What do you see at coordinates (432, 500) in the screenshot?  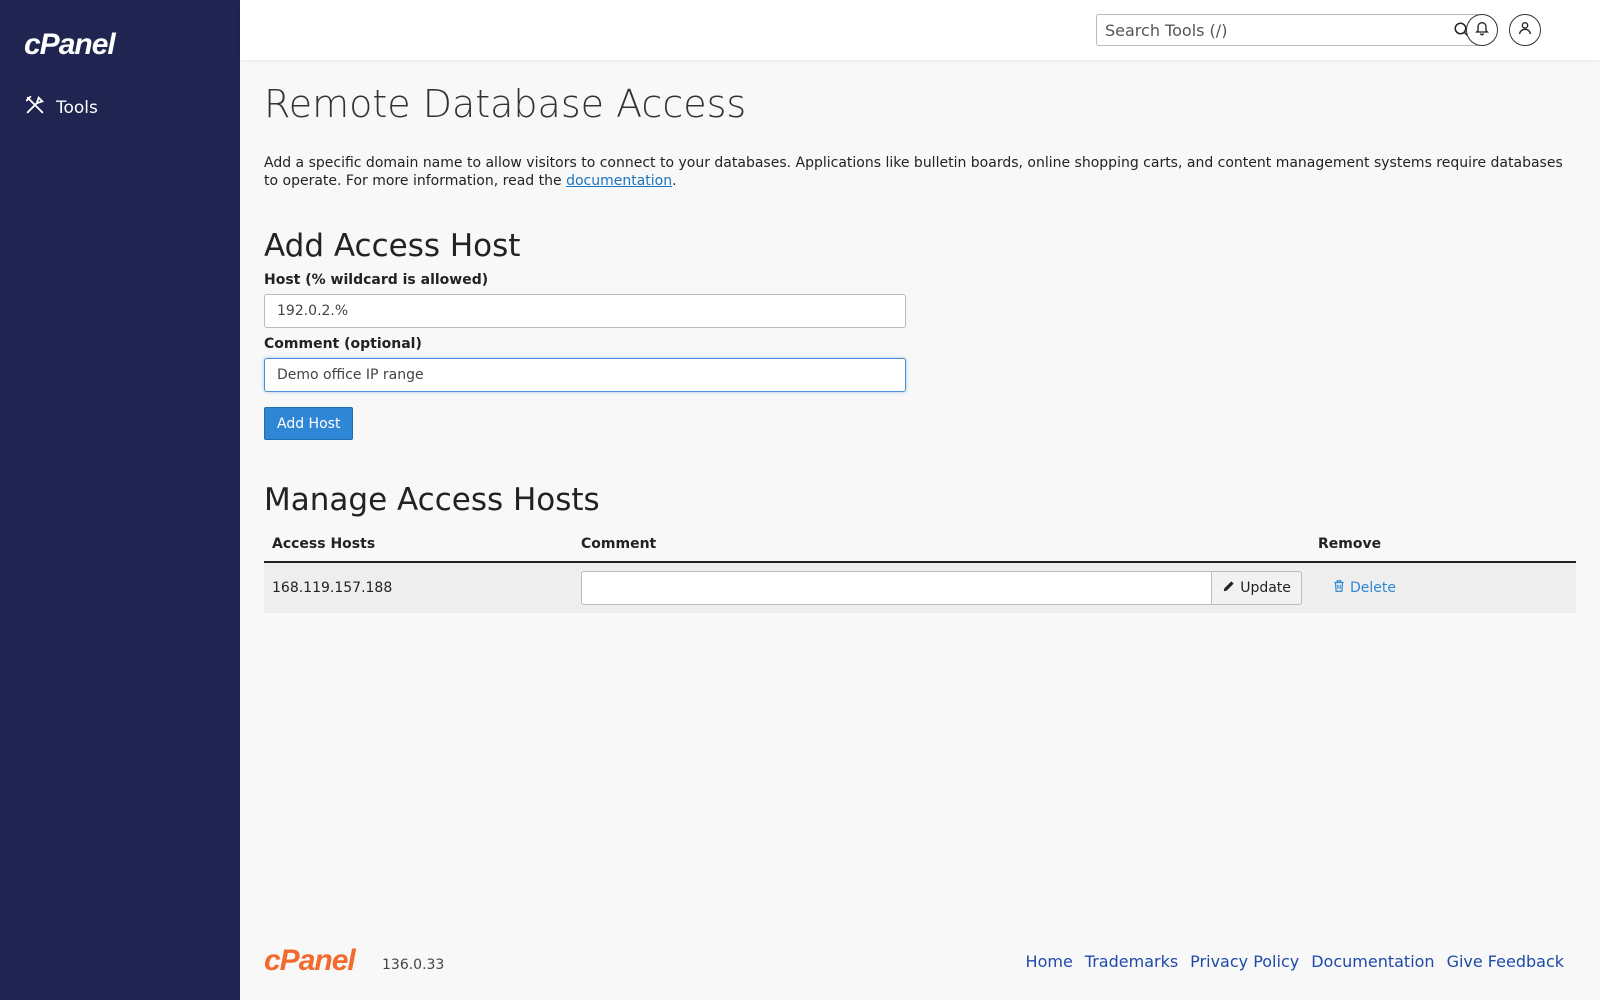 I see `manage-access-hosts-heading: Manage Access Hosts` at bounding box center [432, 500].